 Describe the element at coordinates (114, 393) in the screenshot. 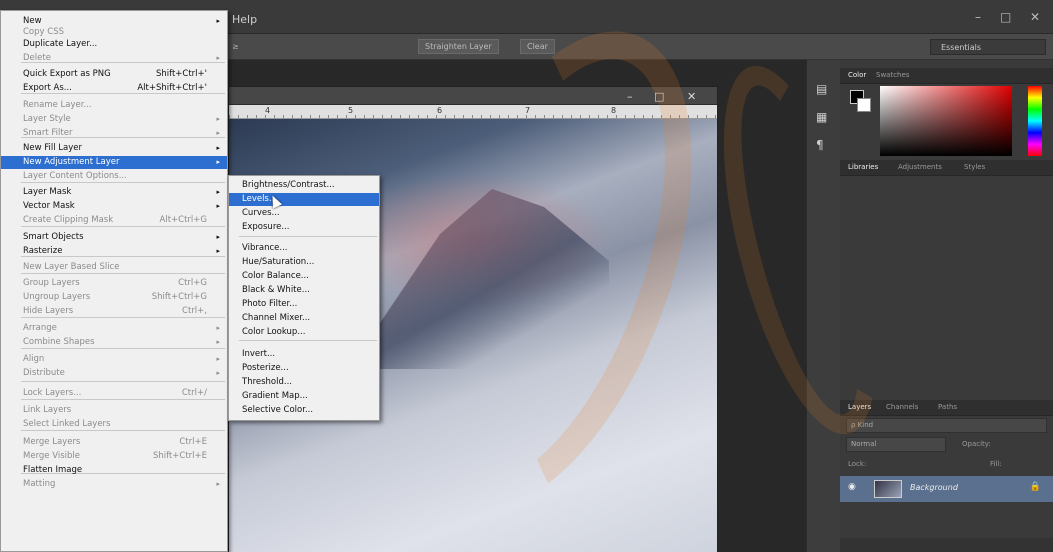

I see `menu-item-lock-layers: Lock Layers... Ctrl+/` at that location.